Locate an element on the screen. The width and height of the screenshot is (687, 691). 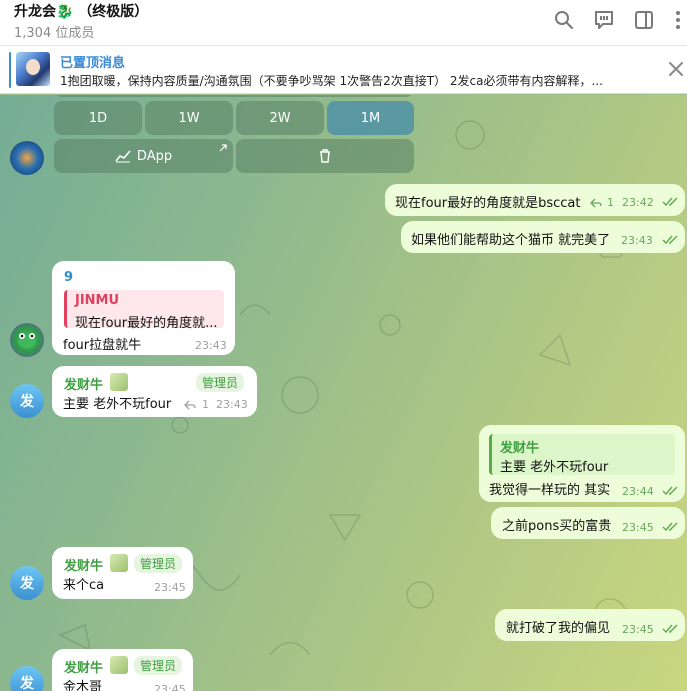
keyboard-button-dapp: DApp is located at coordinates (143, 156).